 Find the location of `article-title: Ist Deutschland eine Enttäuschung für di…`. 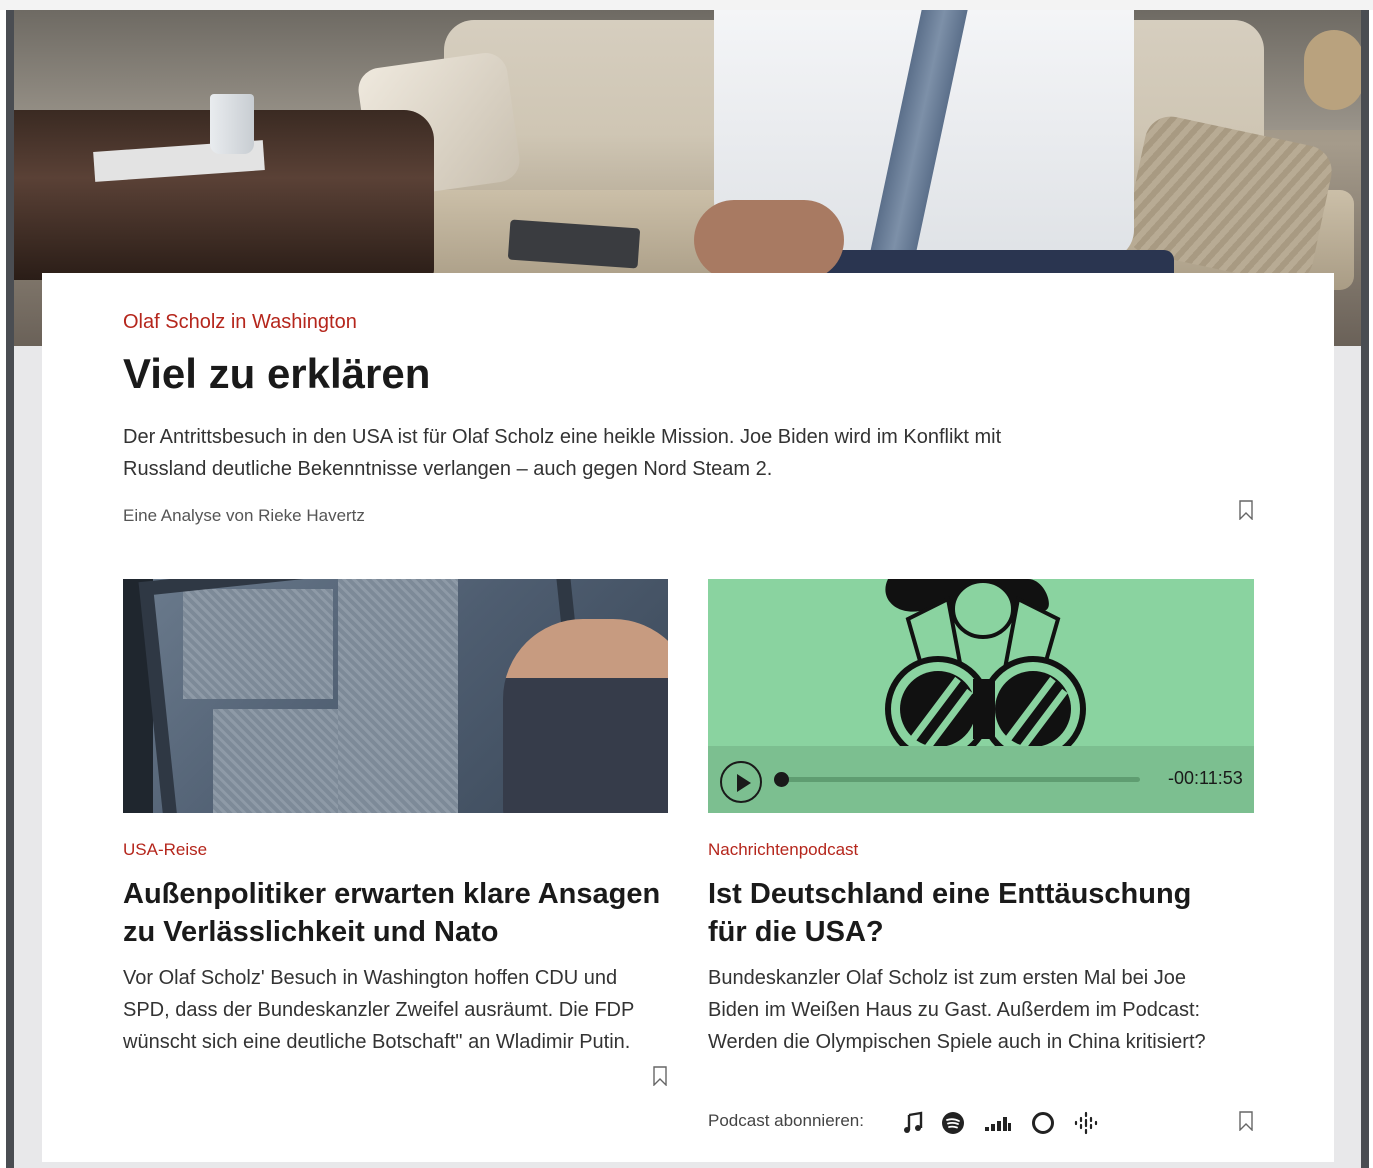

article-title: Ist Deutschland eine Enttäuschung für di… is located at coordinates (968, 913).